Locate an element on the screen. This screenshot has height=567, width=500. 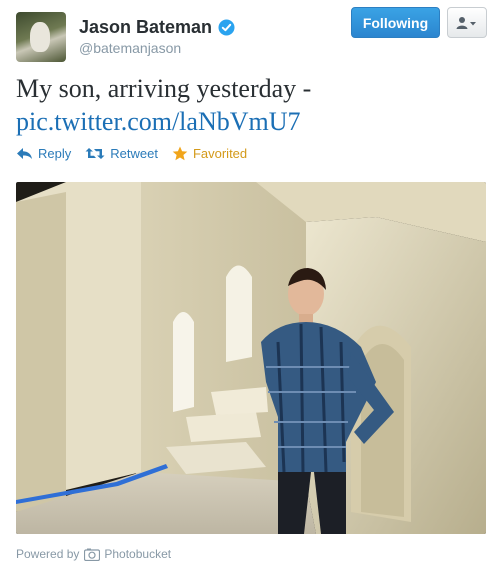
retweet-button: Retweet is located at coordinates (121, 153).